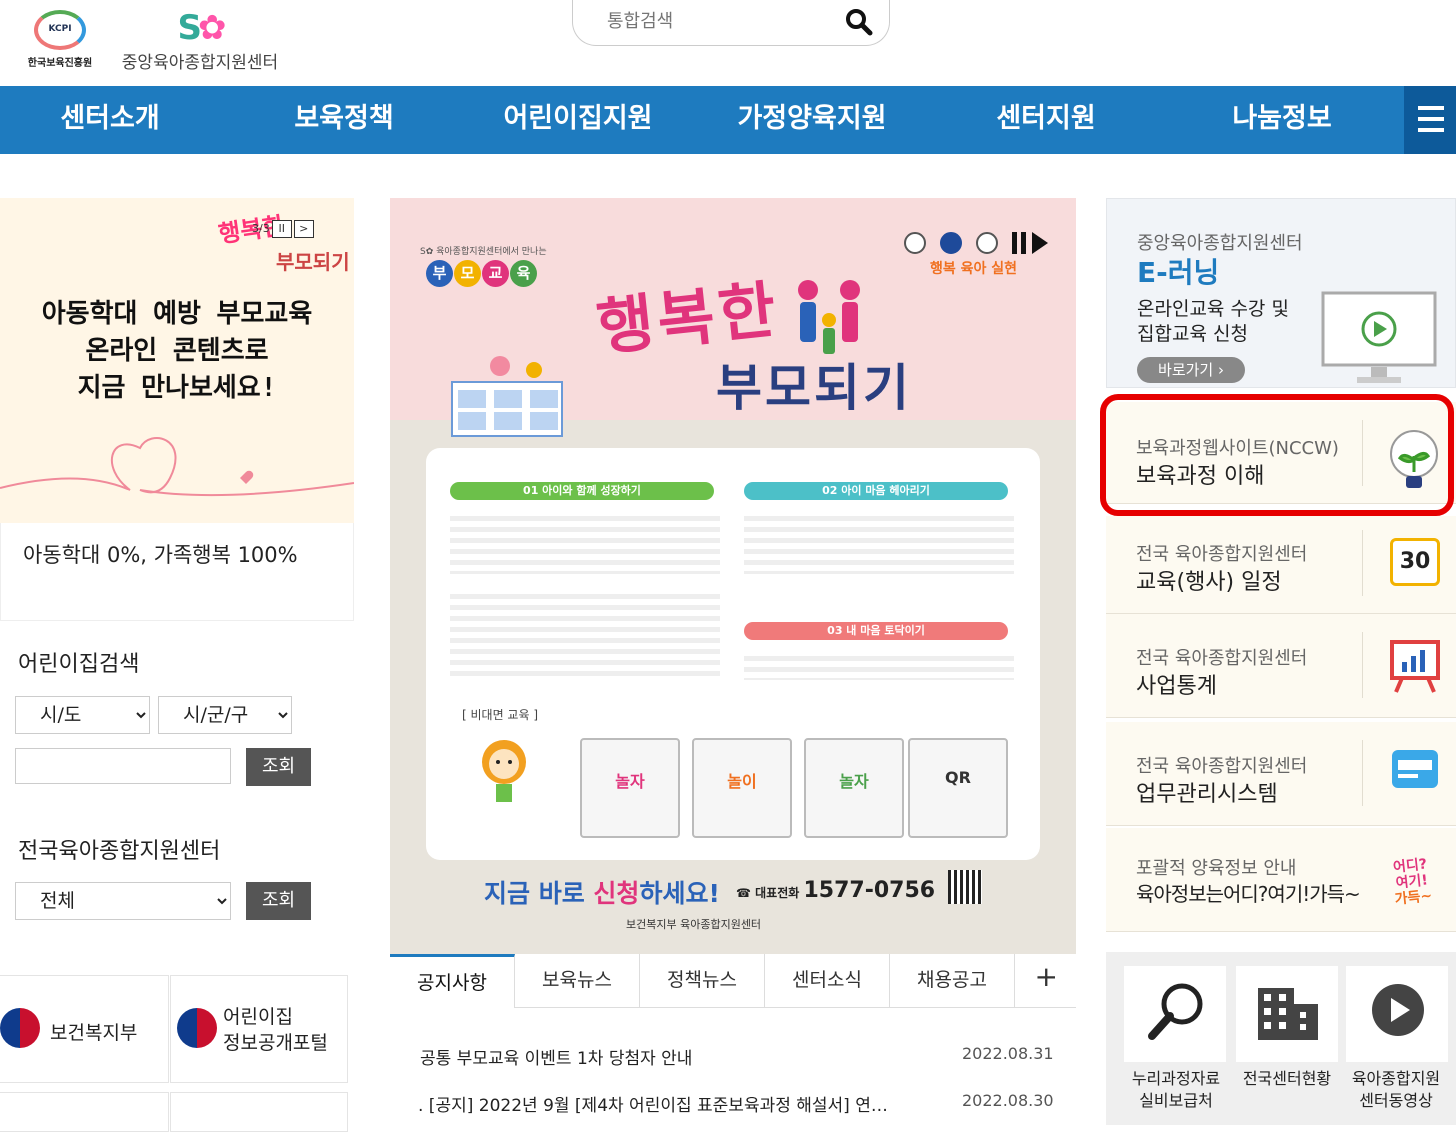  I want to click on carousel-dot-active, so click(951, 243).